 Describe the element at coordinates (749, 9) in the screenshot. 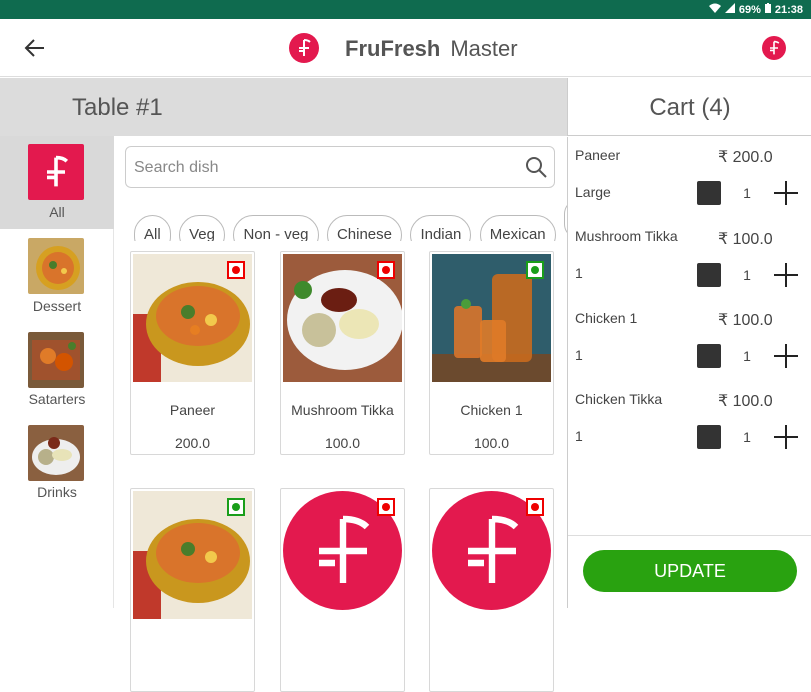

I see `battery-level: 69%` at that location.